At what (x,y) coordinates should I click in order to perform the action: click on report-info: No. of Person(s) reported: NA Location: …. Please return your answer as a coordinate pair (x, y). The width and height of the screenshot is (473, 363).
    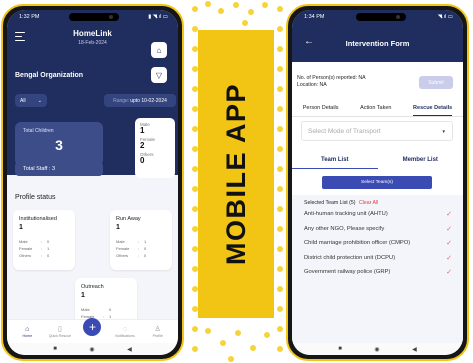
    Looking at the image, I should click on (331, 82).